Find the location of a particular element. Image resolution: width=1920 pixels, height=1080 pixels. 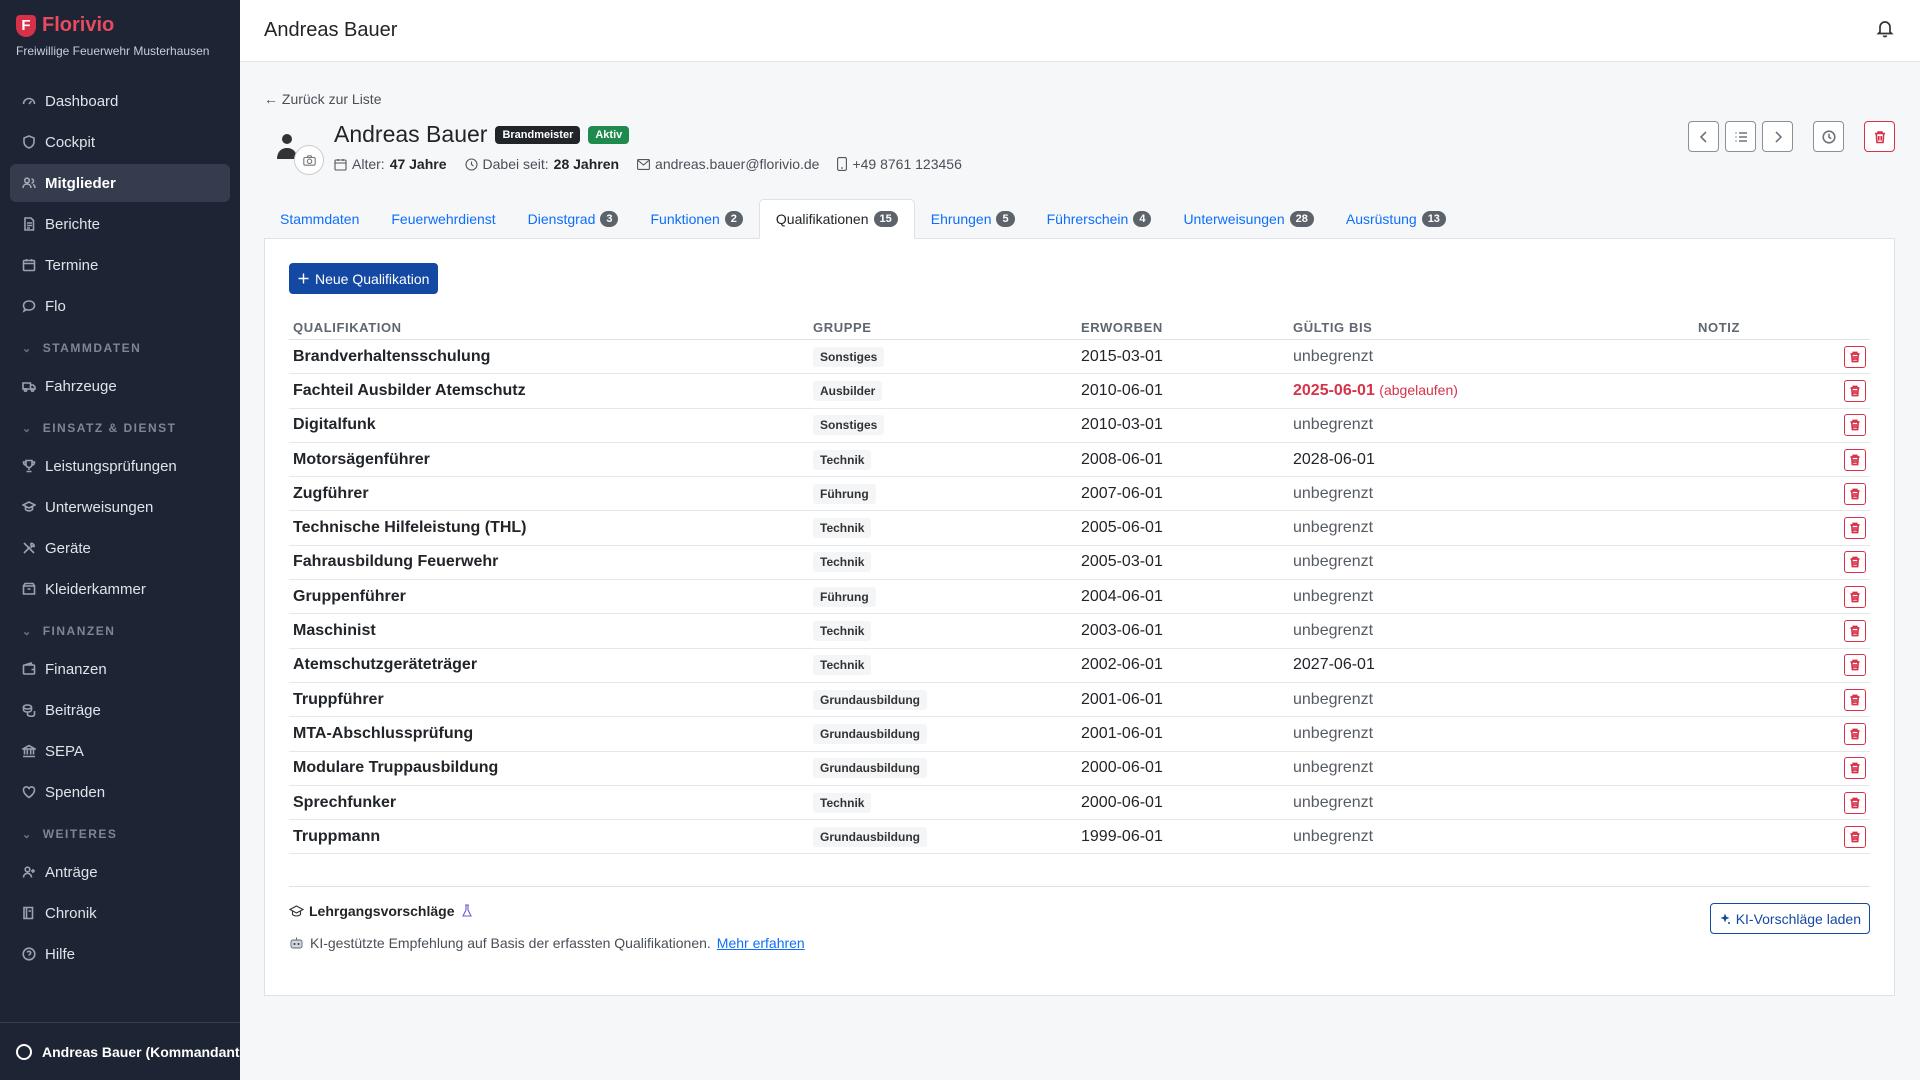

qualification-name: Digitalfunk is located at coordinates (549, 425).